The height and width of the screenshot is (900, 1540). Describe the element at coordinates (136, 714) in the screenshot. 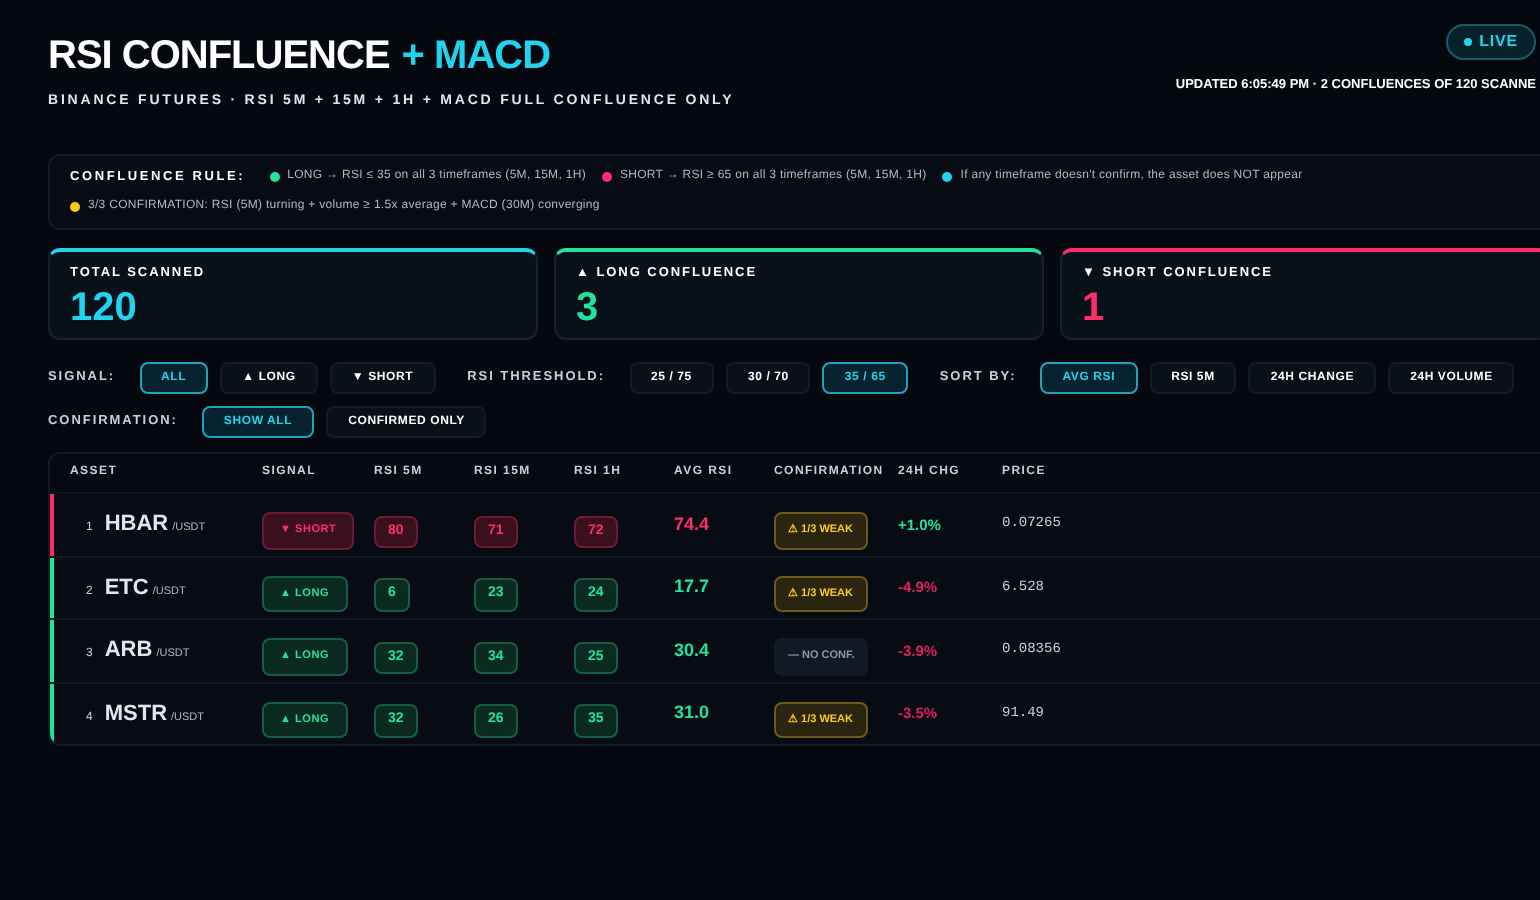

I see `asset-symbol: MSTR` at that location.